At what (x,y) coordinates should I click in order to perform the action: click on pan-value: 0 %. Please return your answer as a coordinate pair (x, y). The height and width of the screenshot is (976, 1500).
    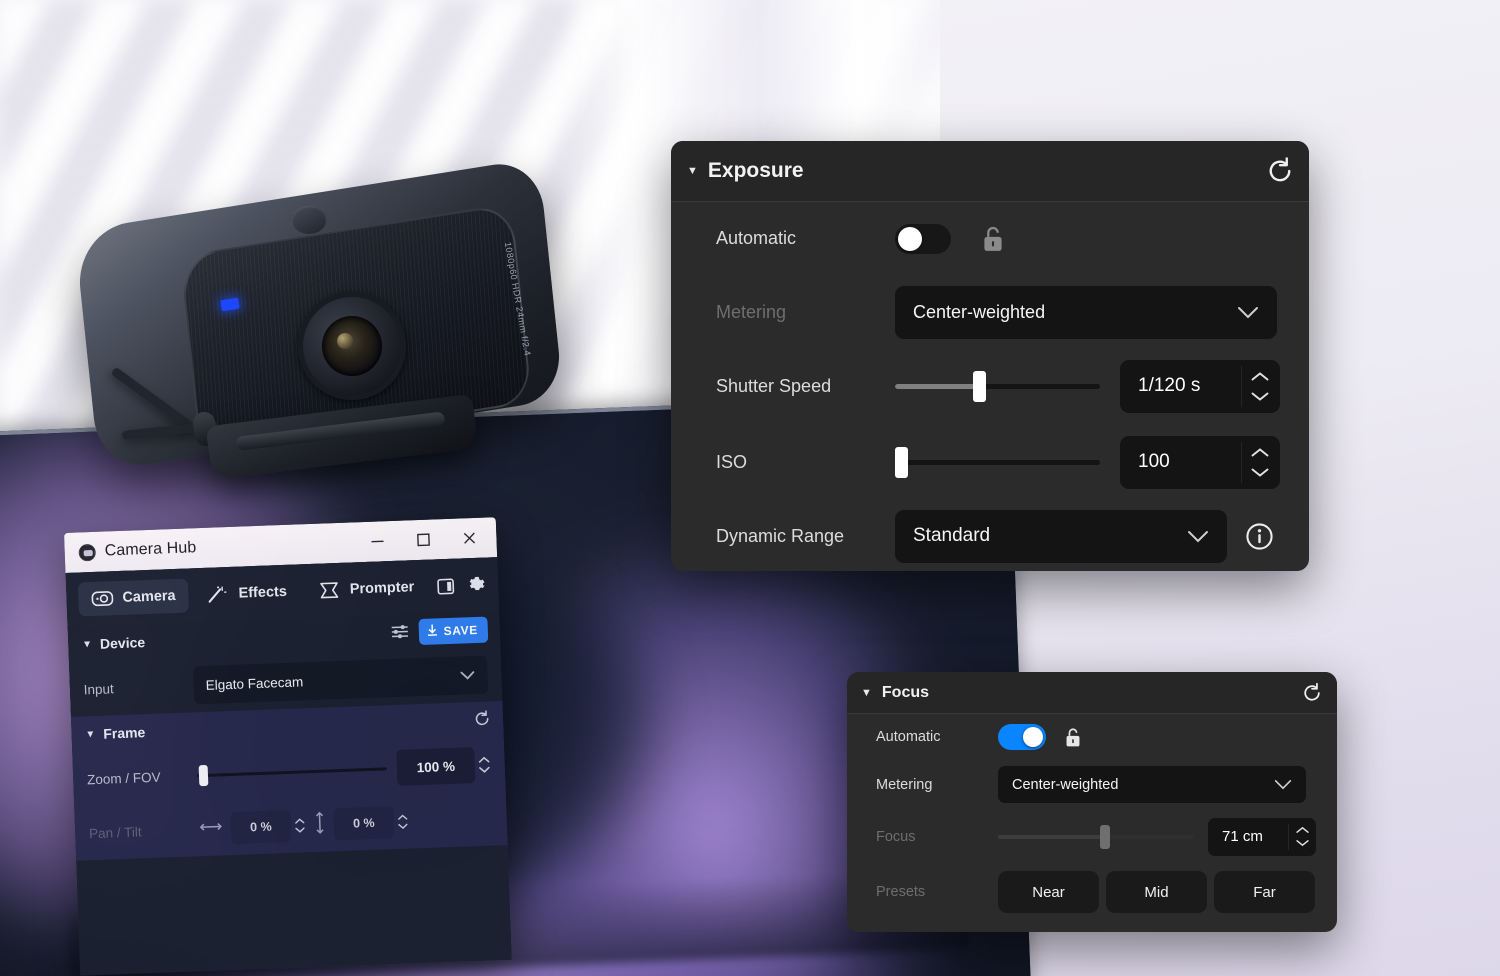
    Looking at the image, I should click on (261, 827).